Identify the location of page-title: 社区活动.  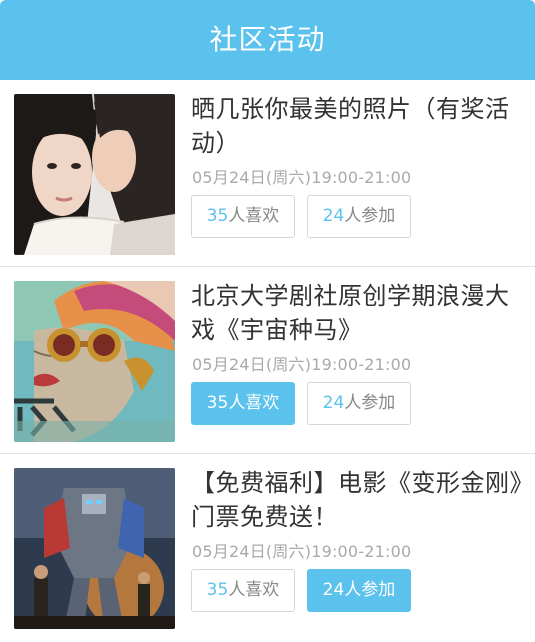
(267, 39).